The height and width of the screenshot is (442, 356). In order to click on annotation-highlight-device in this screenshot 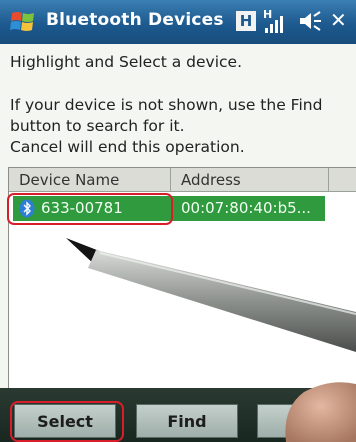, I will do `click(90, 209)`.